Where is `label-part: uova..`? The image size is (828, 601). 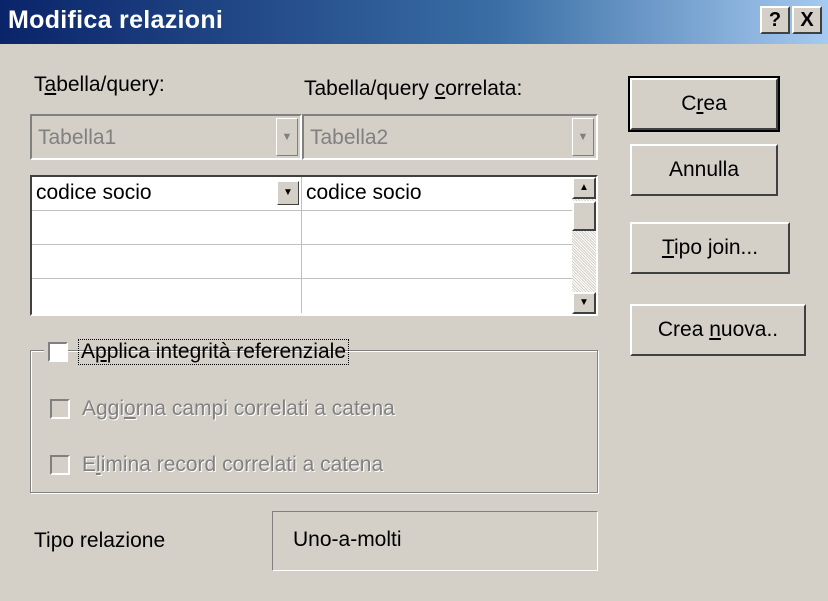
label-part: uova.. is located at coordinates (749, 329).